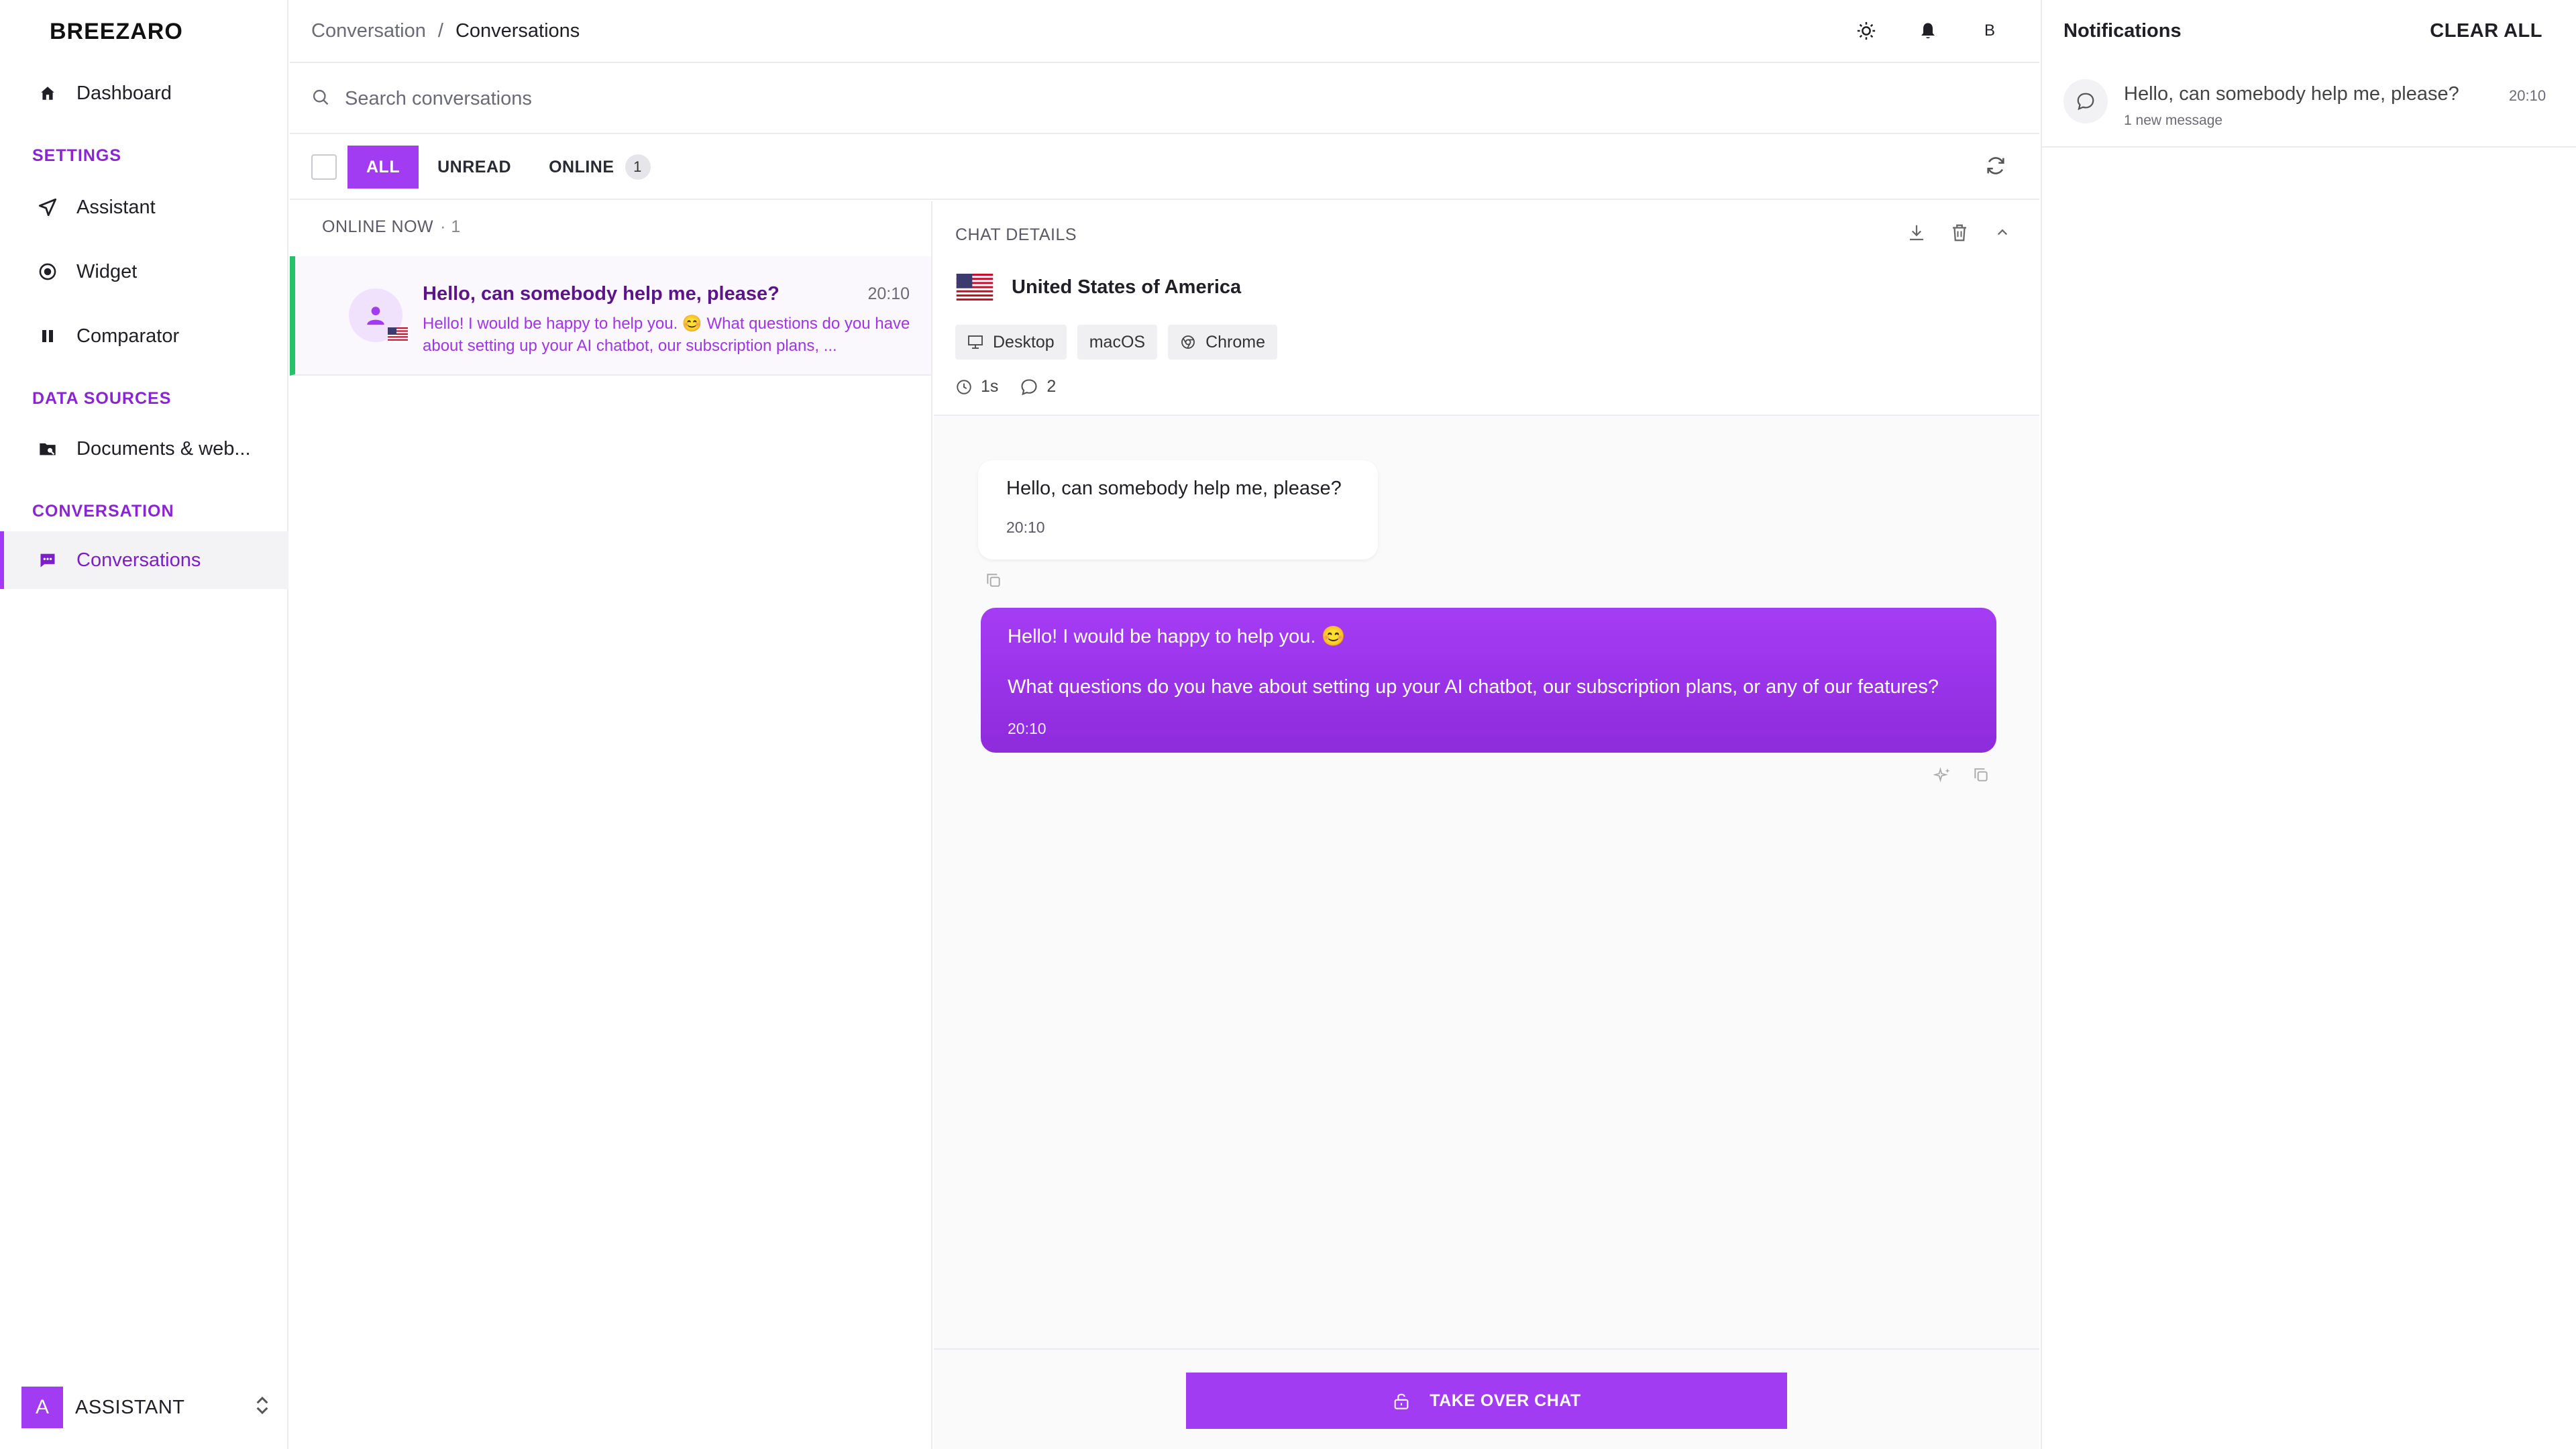 Image resolution: width=2576 pixels, height=1449 pixels. What do you see at coordinates (517, 30) in the screenshot?
I see `breadcrumb-current: Conversations` at bounding box center [517, 30].